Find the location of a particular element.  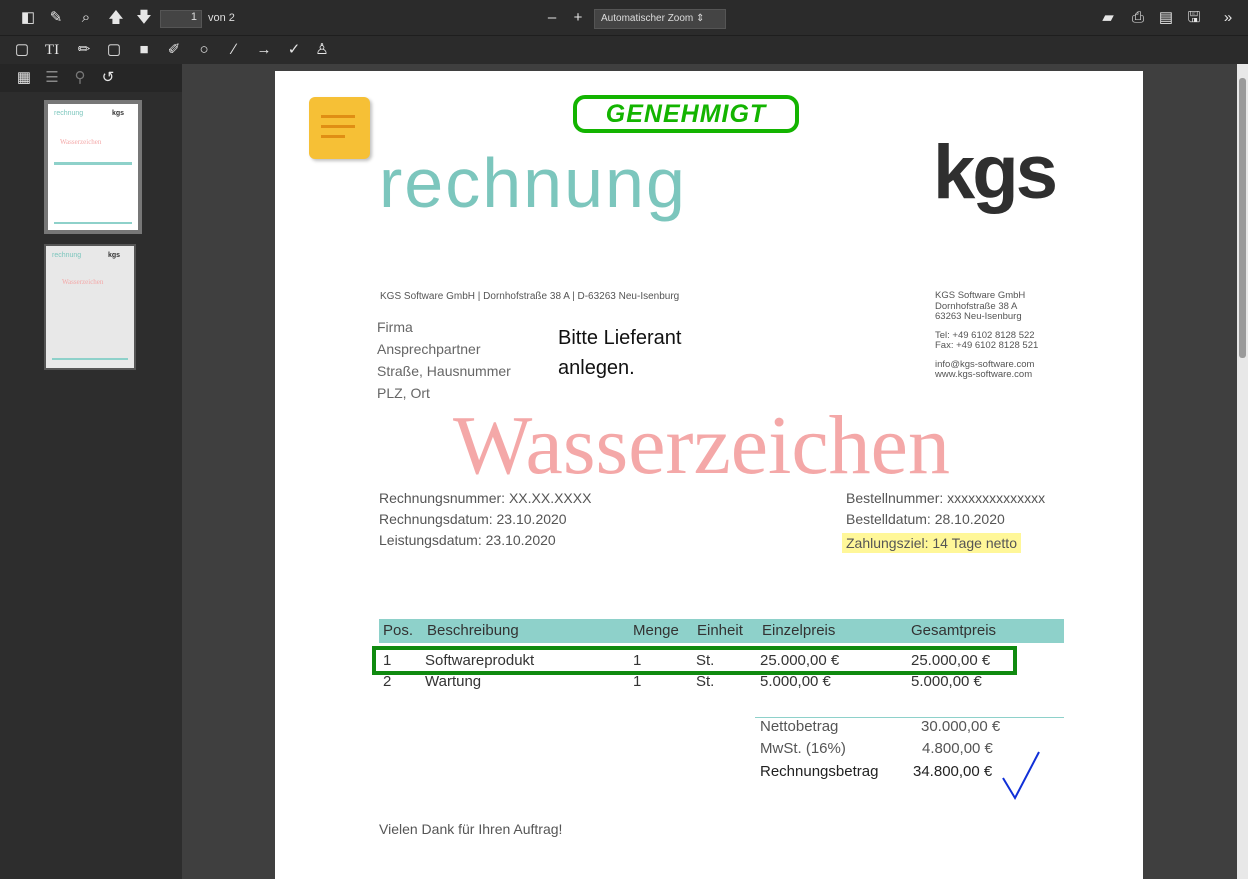

sender-line: www.kgs-software.com is located at coordinates (984, 374).